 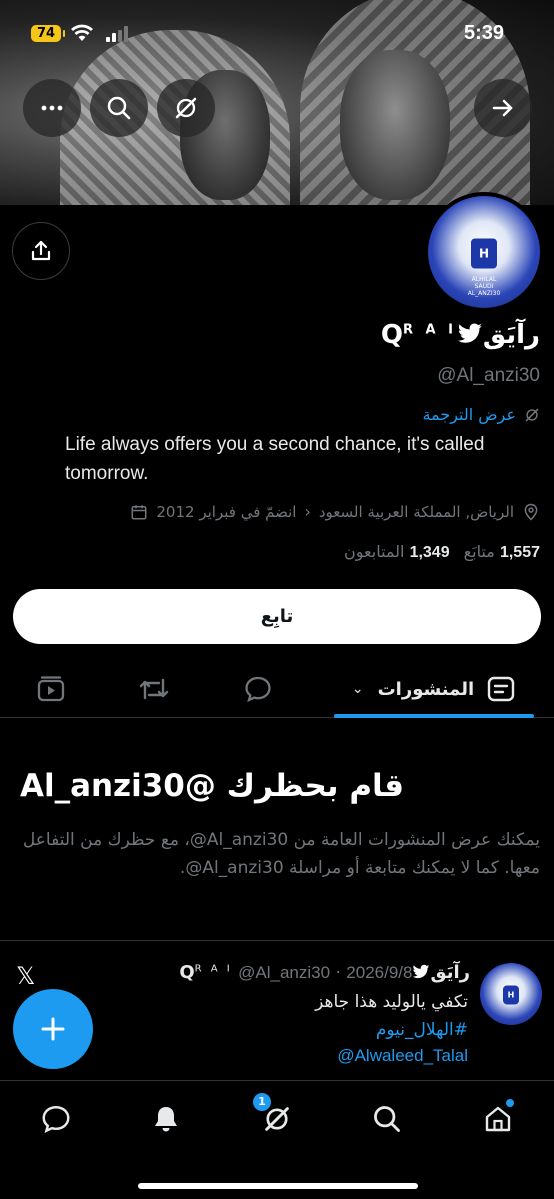 What do you see at coordinates (510, 1103) in the screenshot?
I see `unread-dot` at bounding box center [510, 1103].